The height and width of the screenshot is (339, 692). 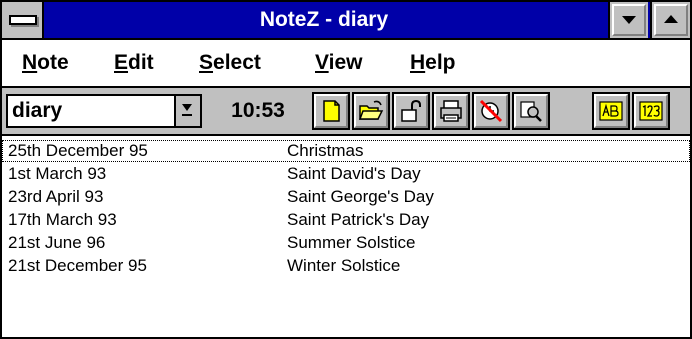 I want to click on new-note-button, so click(x=331, y=111).